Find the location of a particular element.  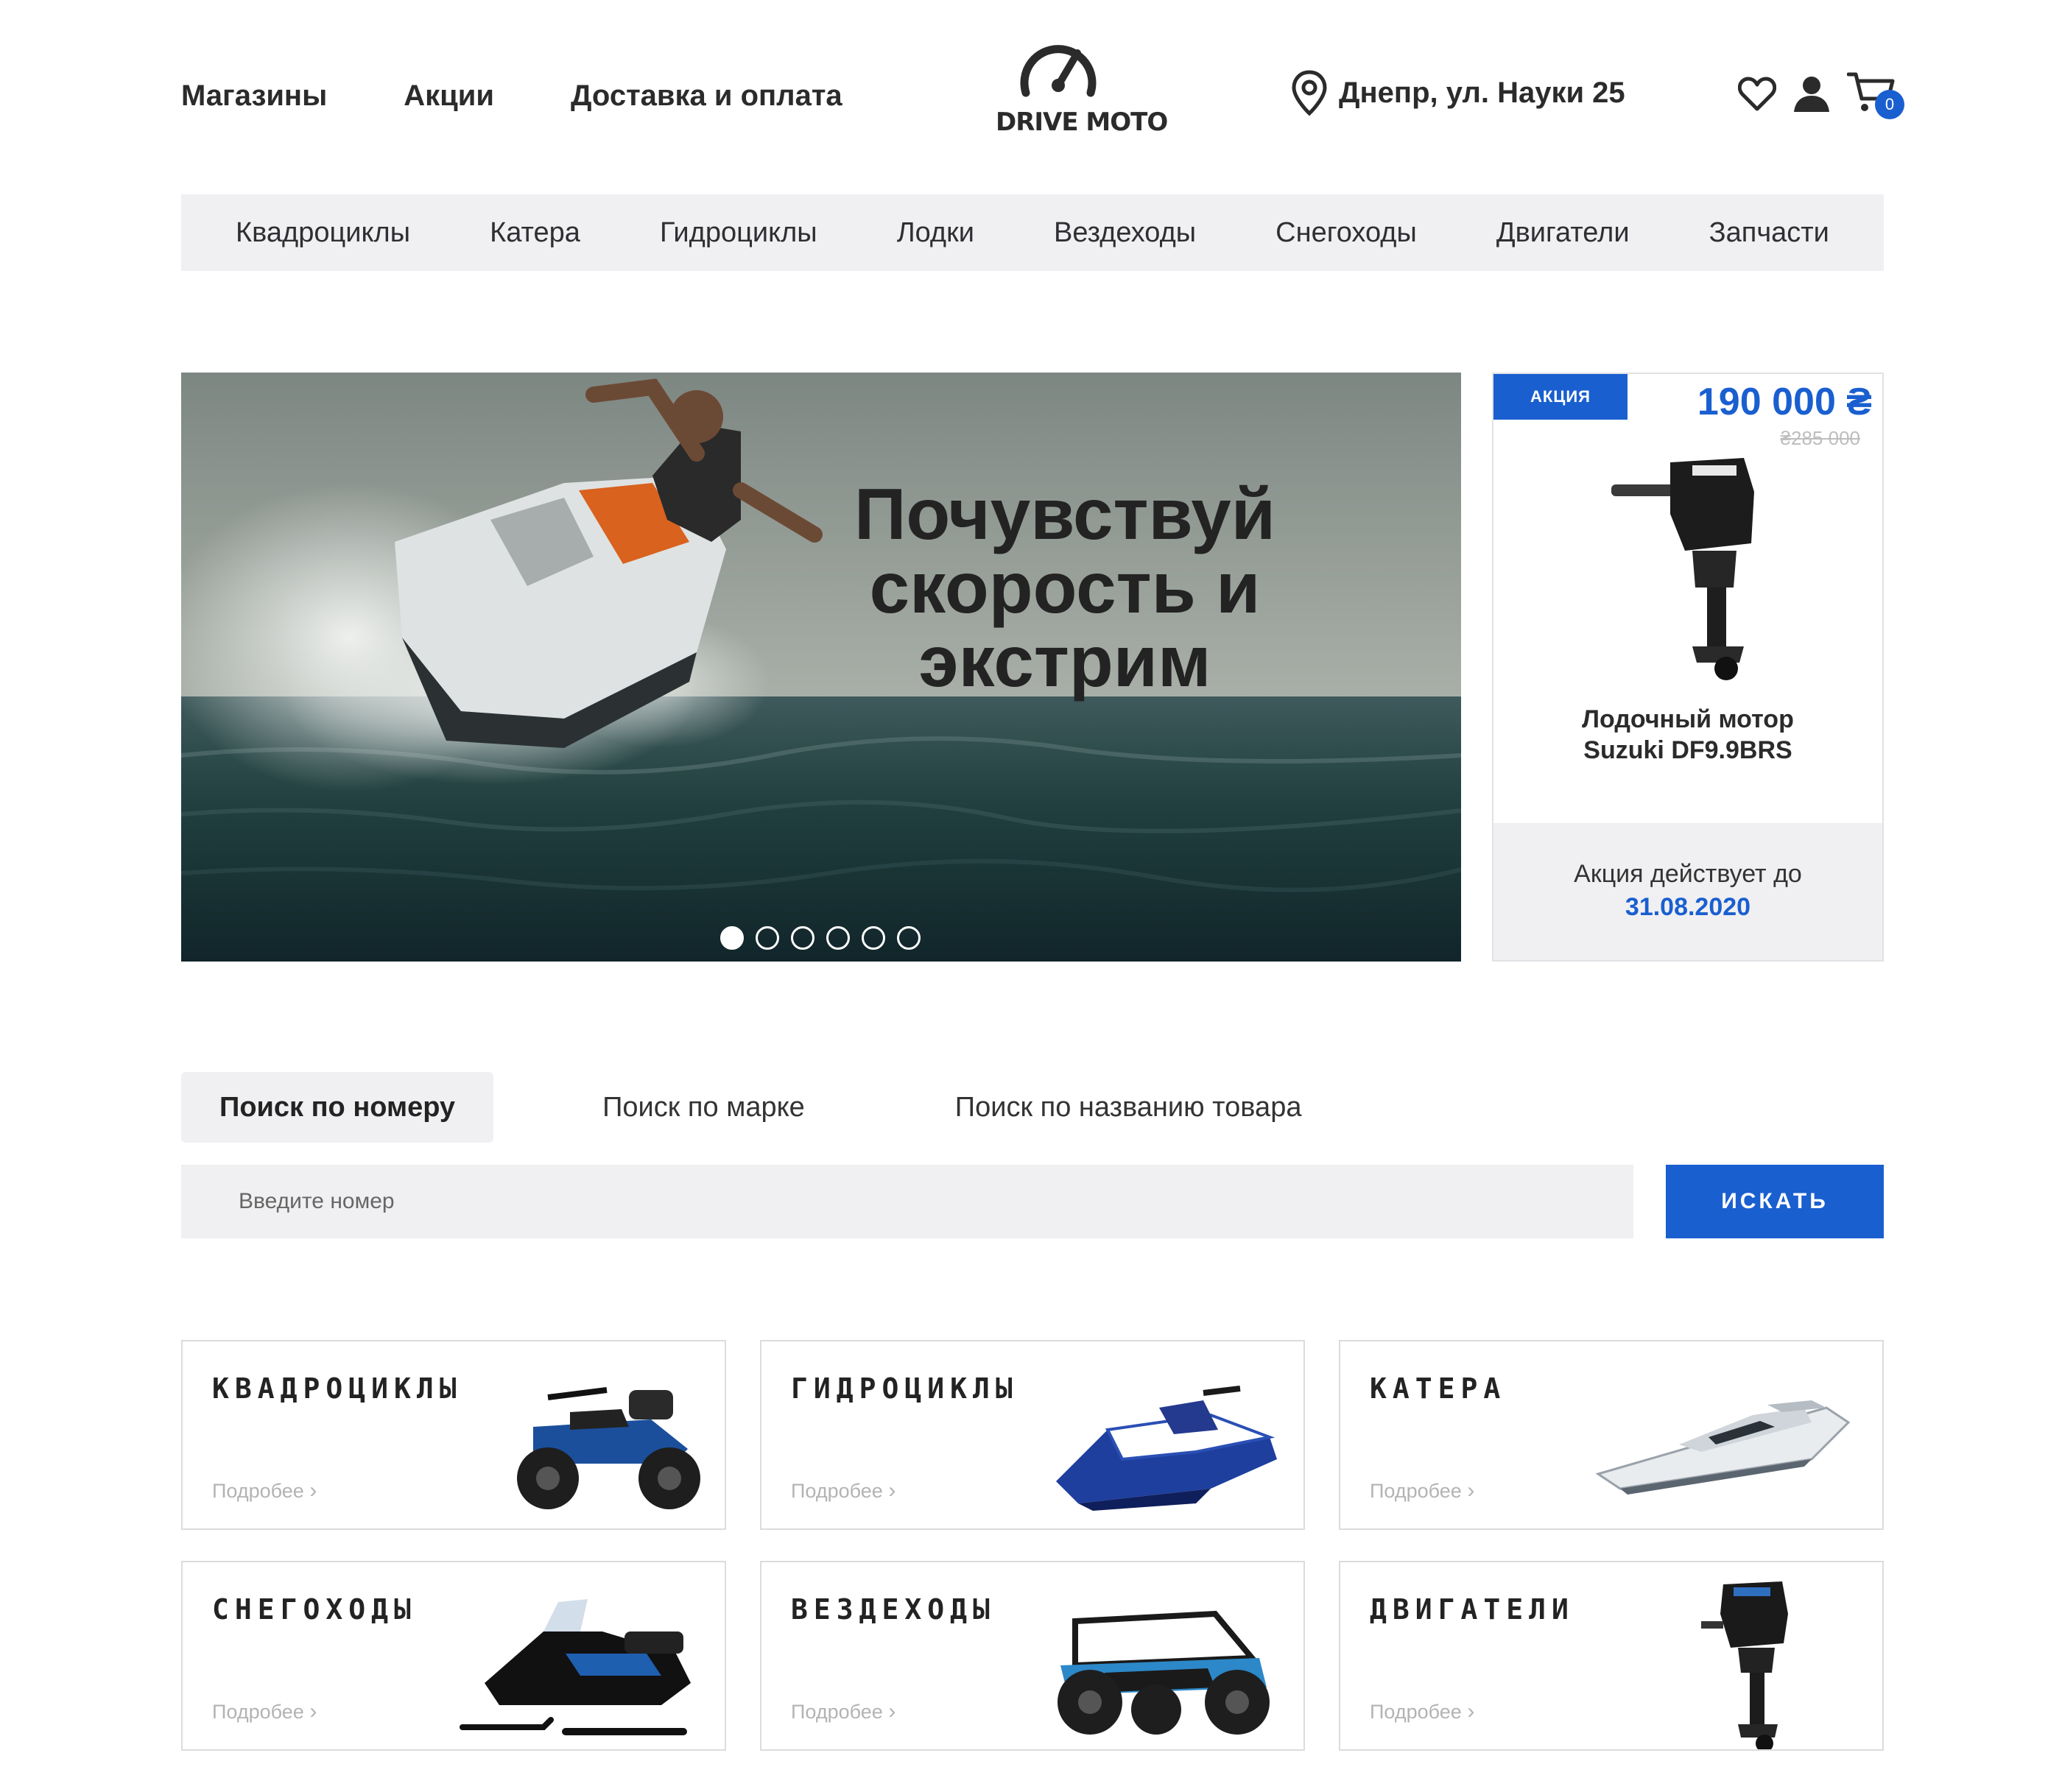

jetski-image is located at coordinates (1166, 1448).